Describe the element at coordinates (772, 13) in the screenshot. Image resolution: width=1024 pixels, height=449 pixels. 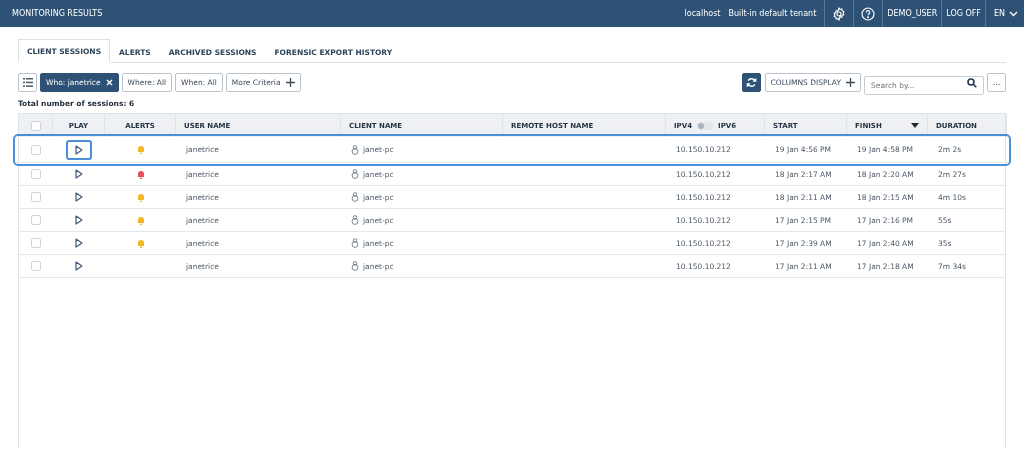
I see `tenant-name: Built-in default tenant` at that location.